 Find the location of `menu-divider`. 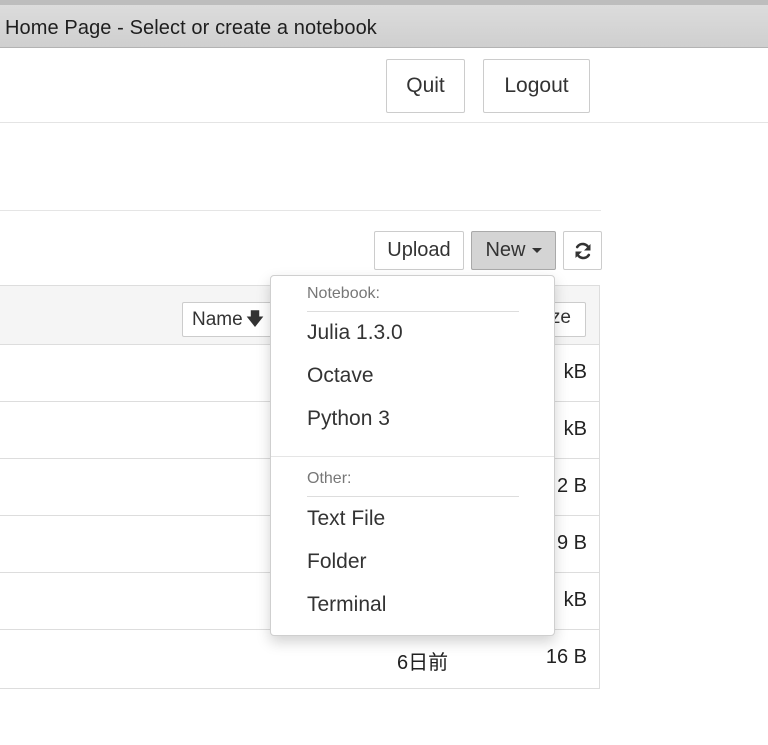

menu-divider is located at coordinates (412, 456).